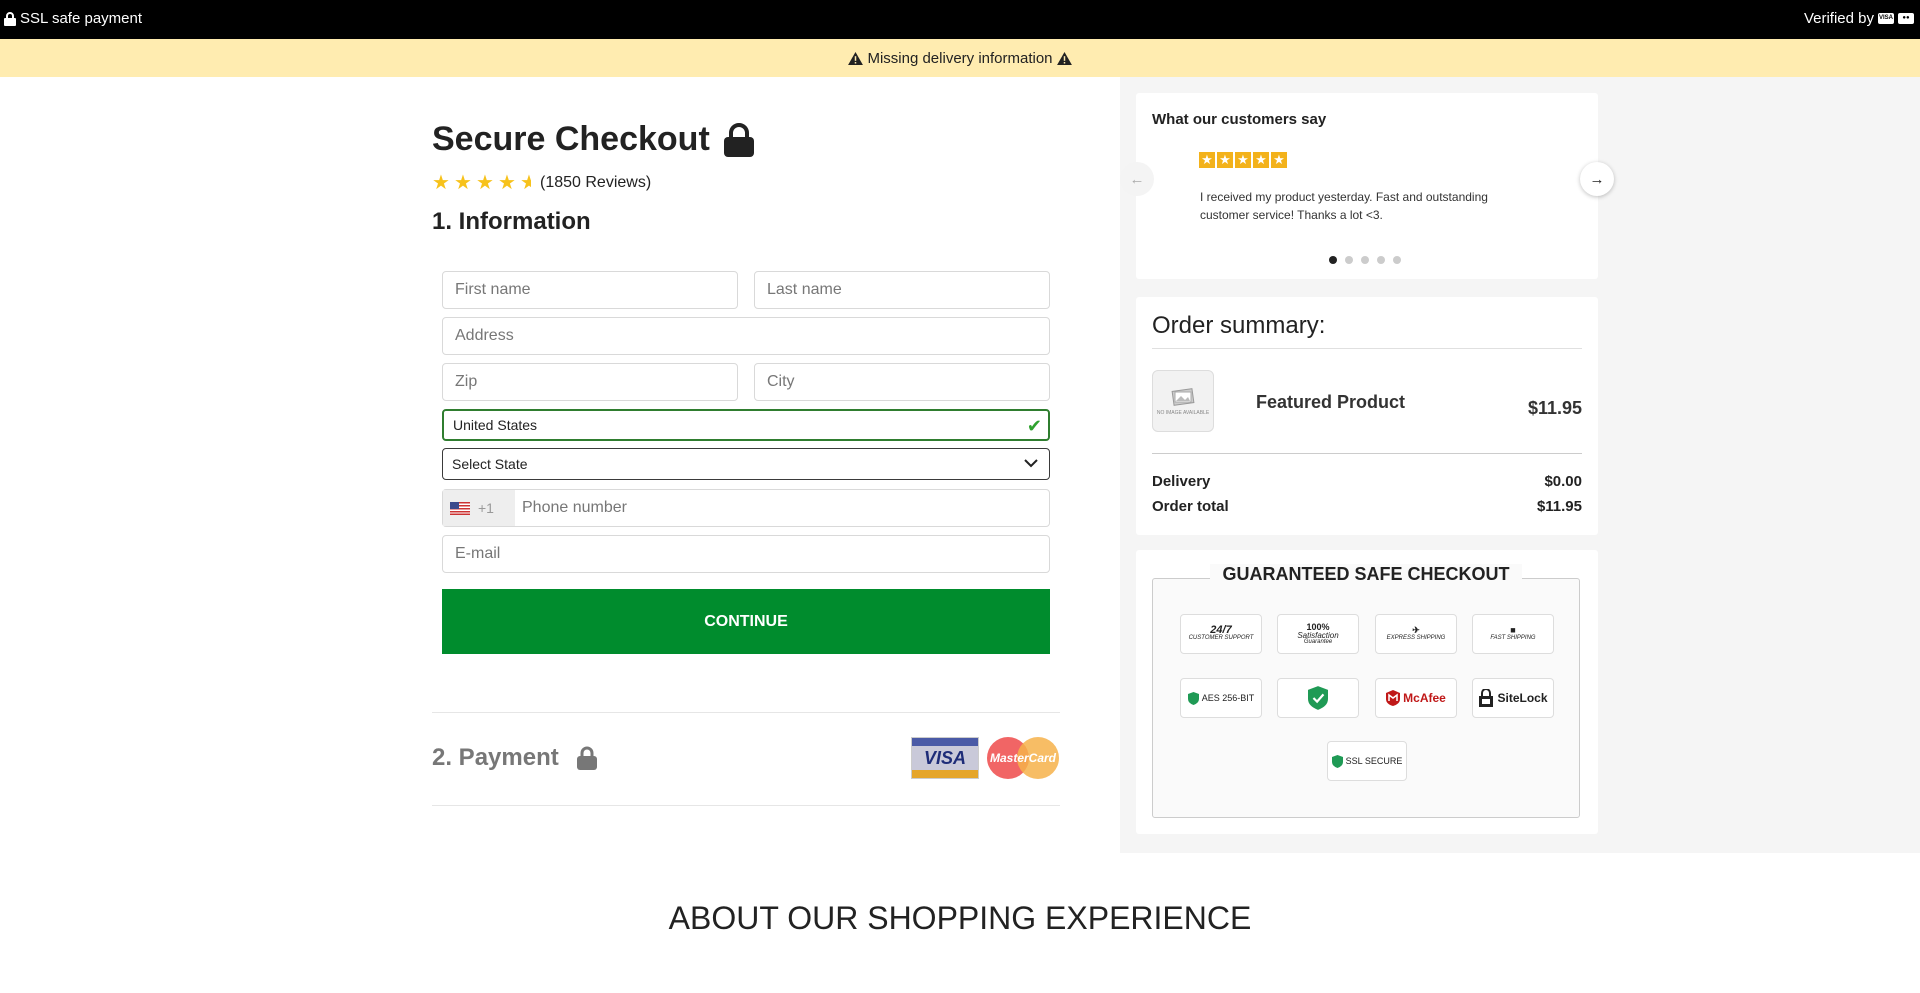 This screenshot has height=993, width=1920. Describe the element at coordinates (1906, 18) in the screenshot. I see `mastercard-mini-icon: ●●` at that location.